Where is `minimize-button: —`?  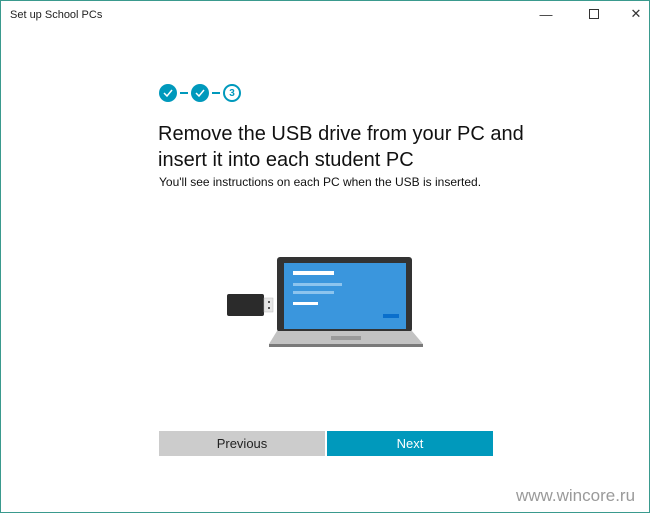
minimize-button: — is located at coordinates (546, 14).